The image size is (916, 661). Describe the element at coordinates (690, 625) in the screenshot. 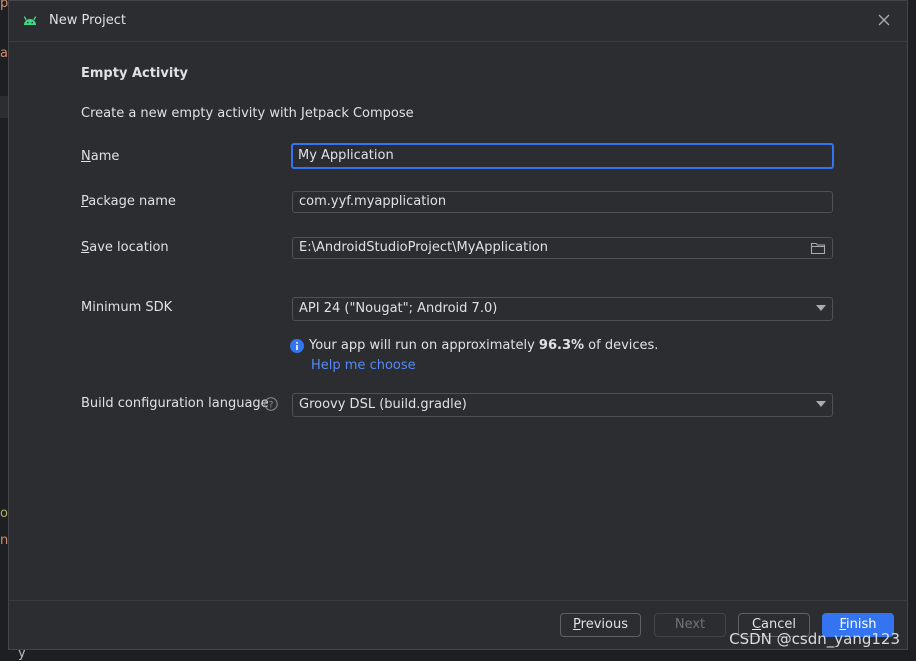

I see `next-button: Next` at that location.